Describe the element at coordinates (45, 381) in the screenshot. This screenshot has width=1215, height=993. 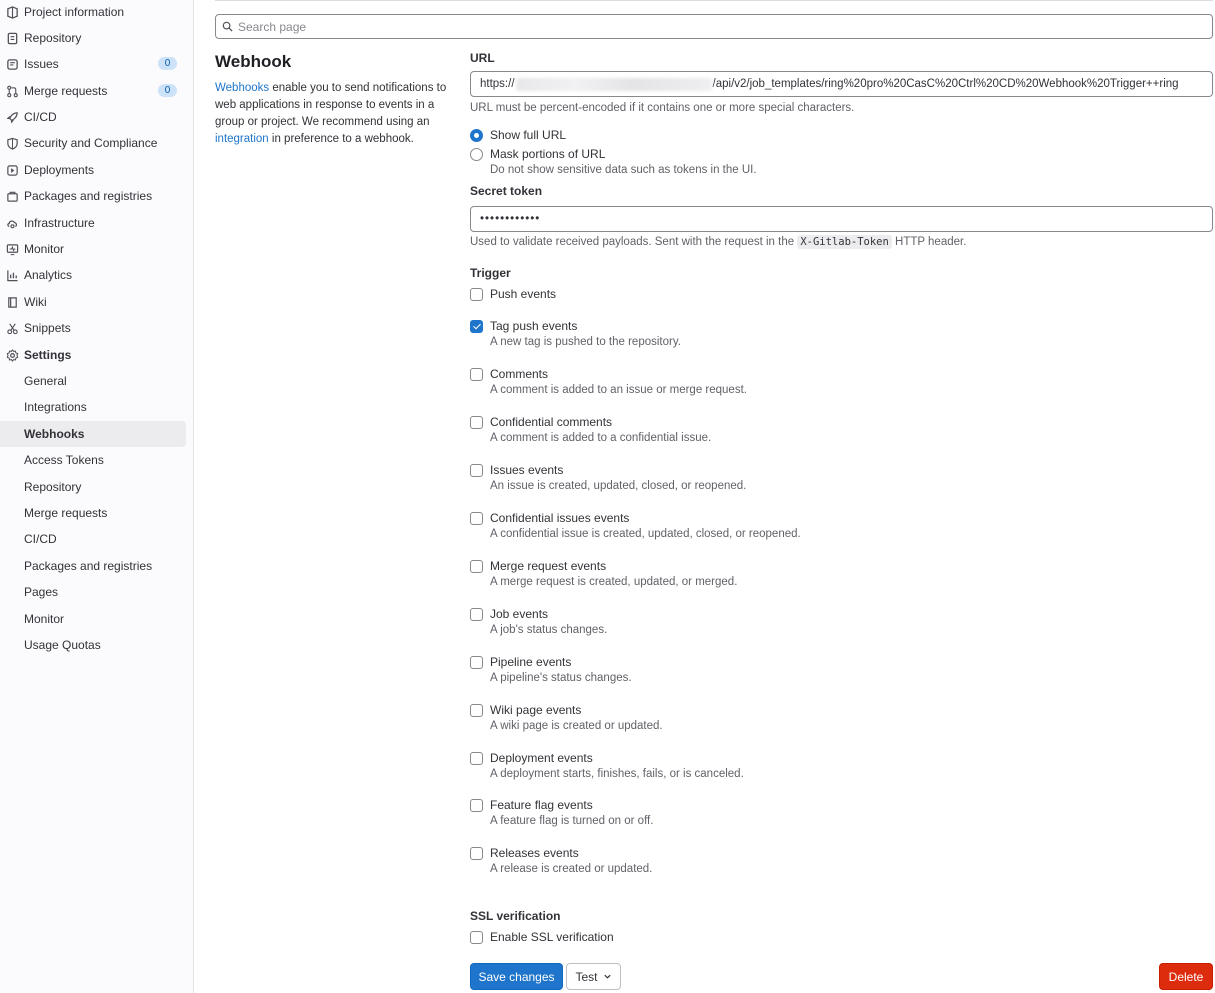
I see `sidebar-subitem-label: General` at that location.